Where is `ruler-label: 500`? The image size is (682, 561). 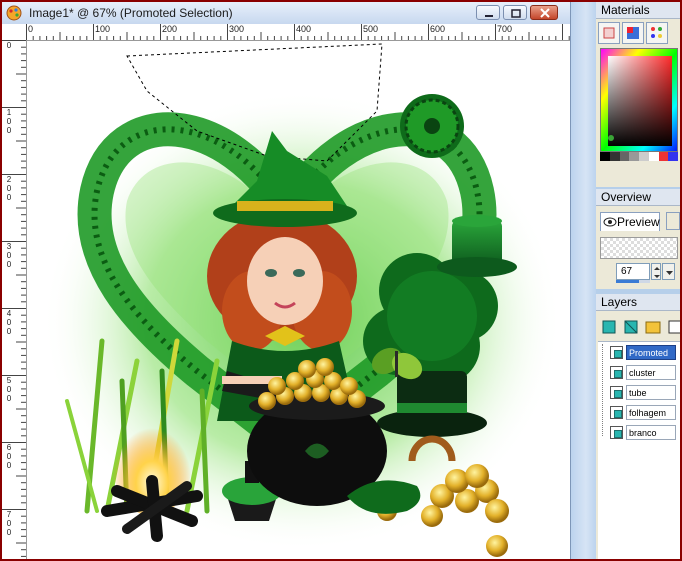
ruler-label: 500 is located at coordinates (371, 29).